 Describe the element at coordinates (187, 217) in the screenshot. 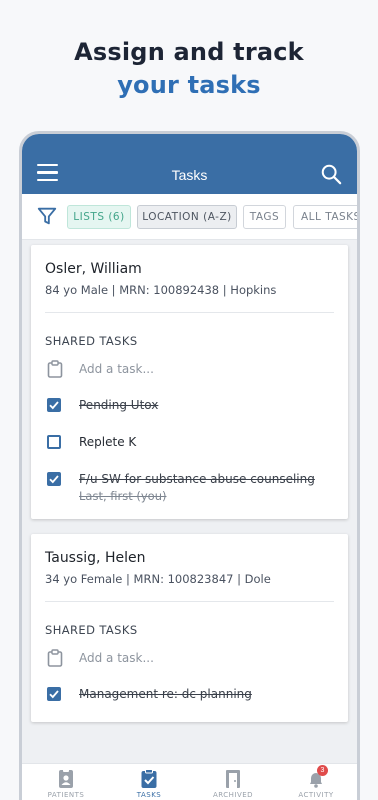

I see `chip-location: LOCATION (A-Z)` at that location.